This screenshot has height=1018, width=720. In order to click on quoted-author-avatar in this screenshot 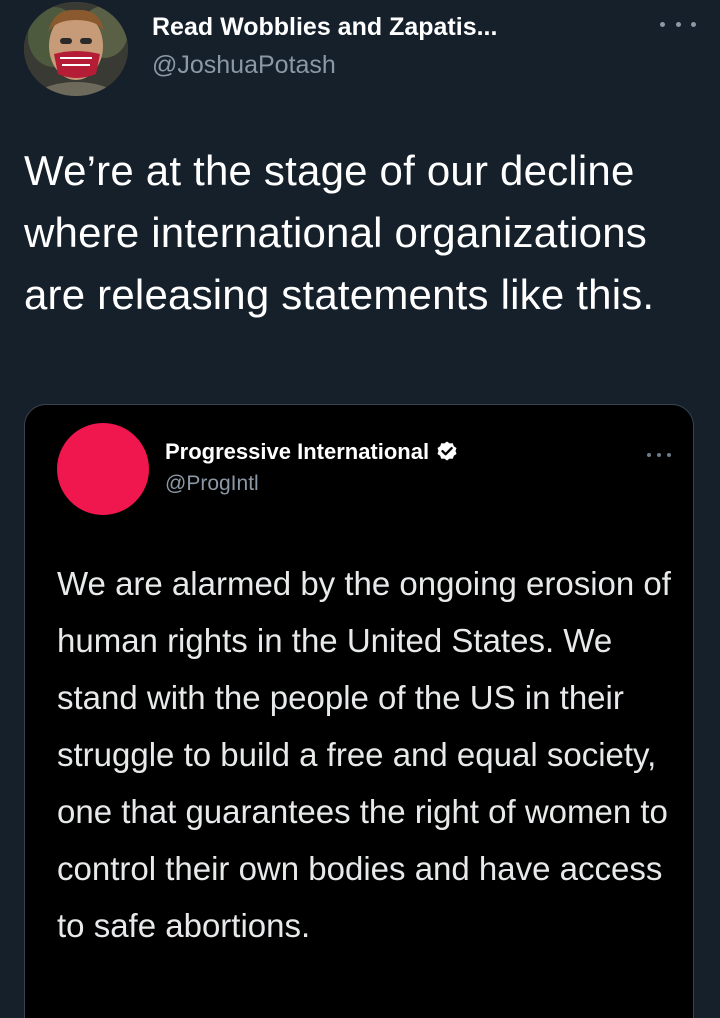, I will do `click(103, 469)`.